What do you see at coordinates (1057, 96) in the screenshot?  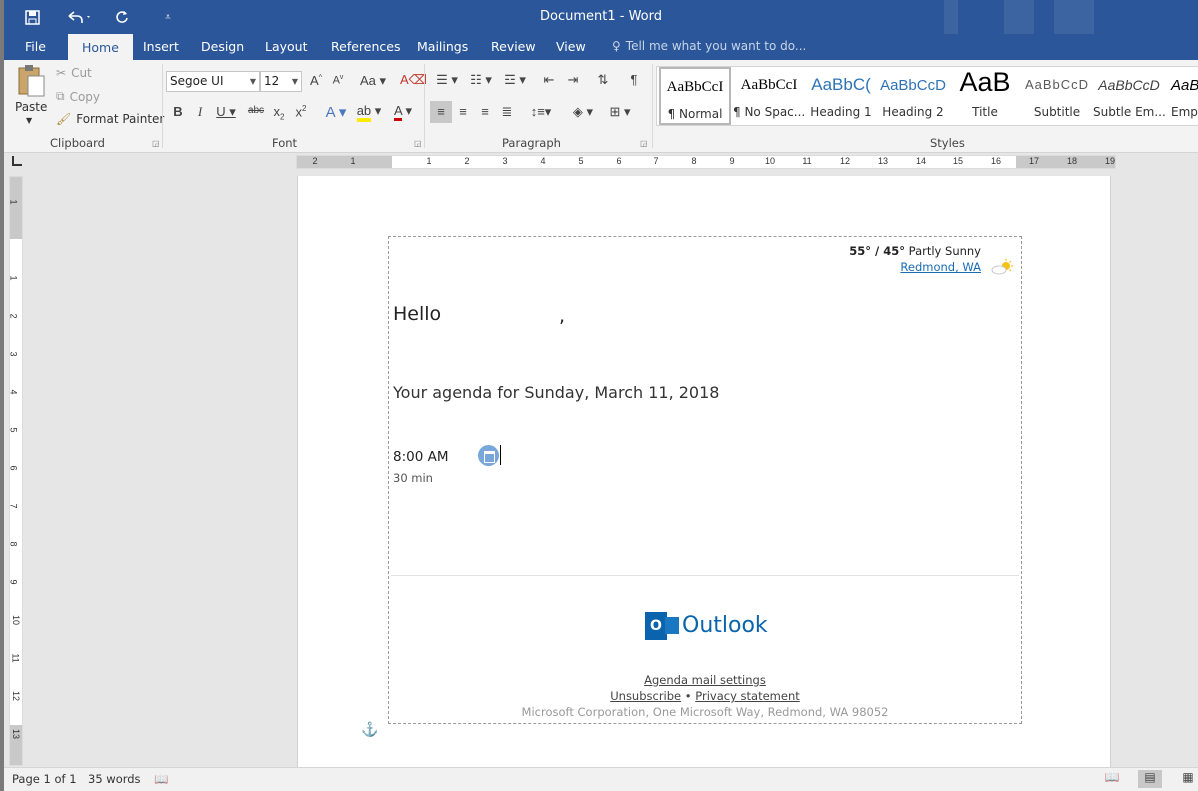 I see `style-subtitle: AaBbCcD Subtitle` at bounding box center [1057, 96].